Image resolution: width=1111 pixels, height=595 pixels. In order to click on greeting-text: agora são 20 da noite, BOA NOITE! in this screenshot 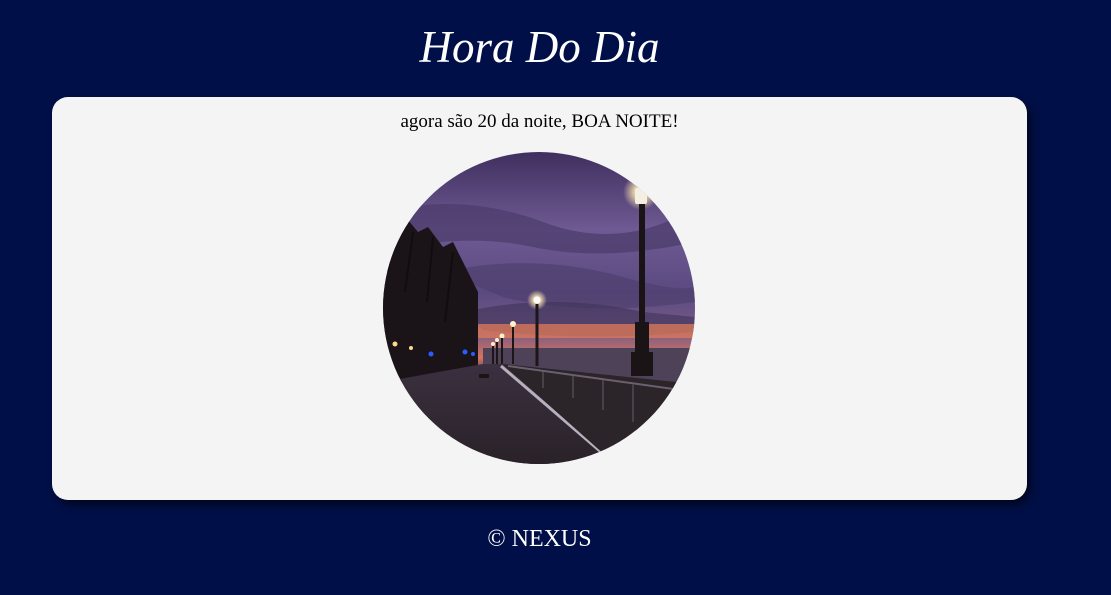, I will do `click(539, 121)`.